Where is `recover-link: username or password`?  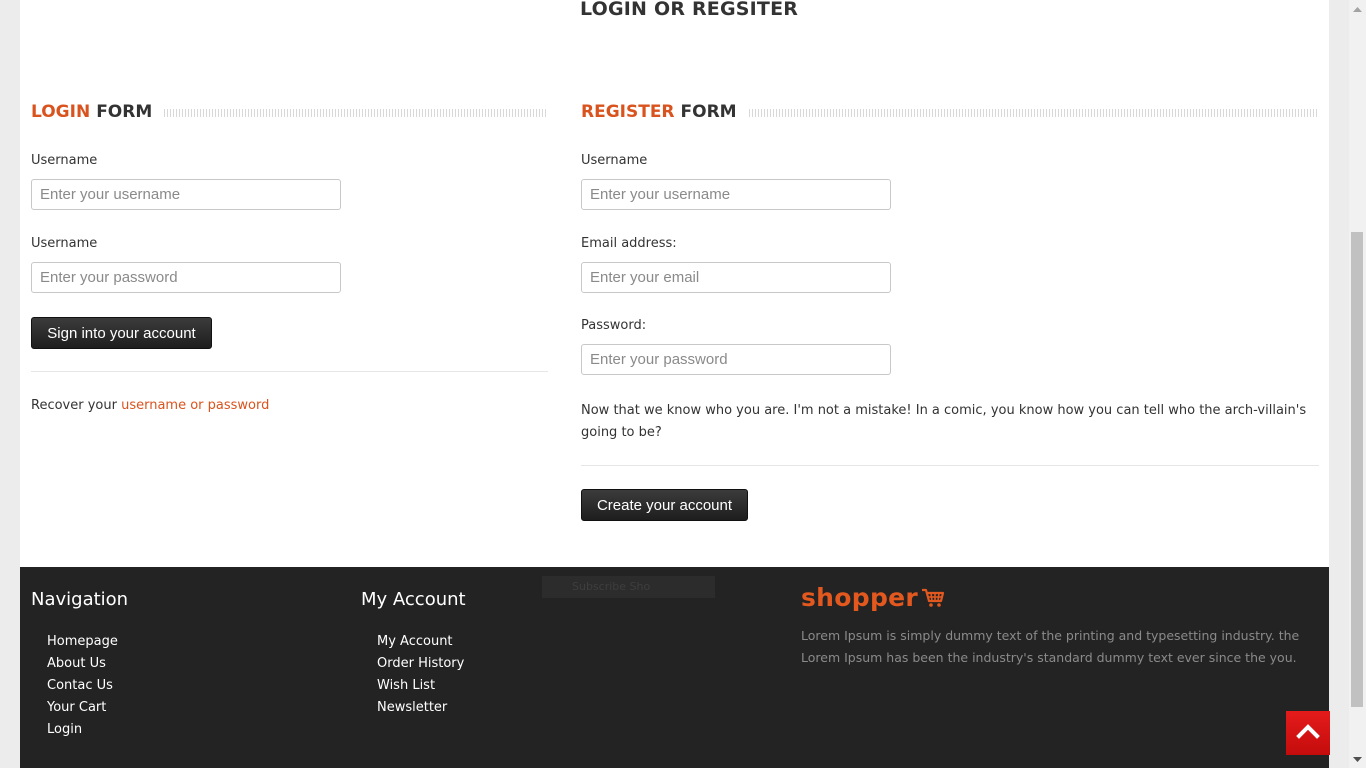 recover-link: username or password is located at coordinates (195, 405).